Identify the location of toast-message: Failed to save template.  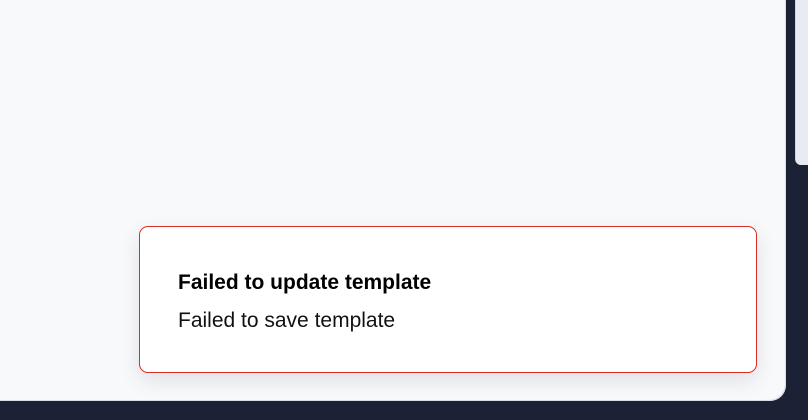
(287, 320).